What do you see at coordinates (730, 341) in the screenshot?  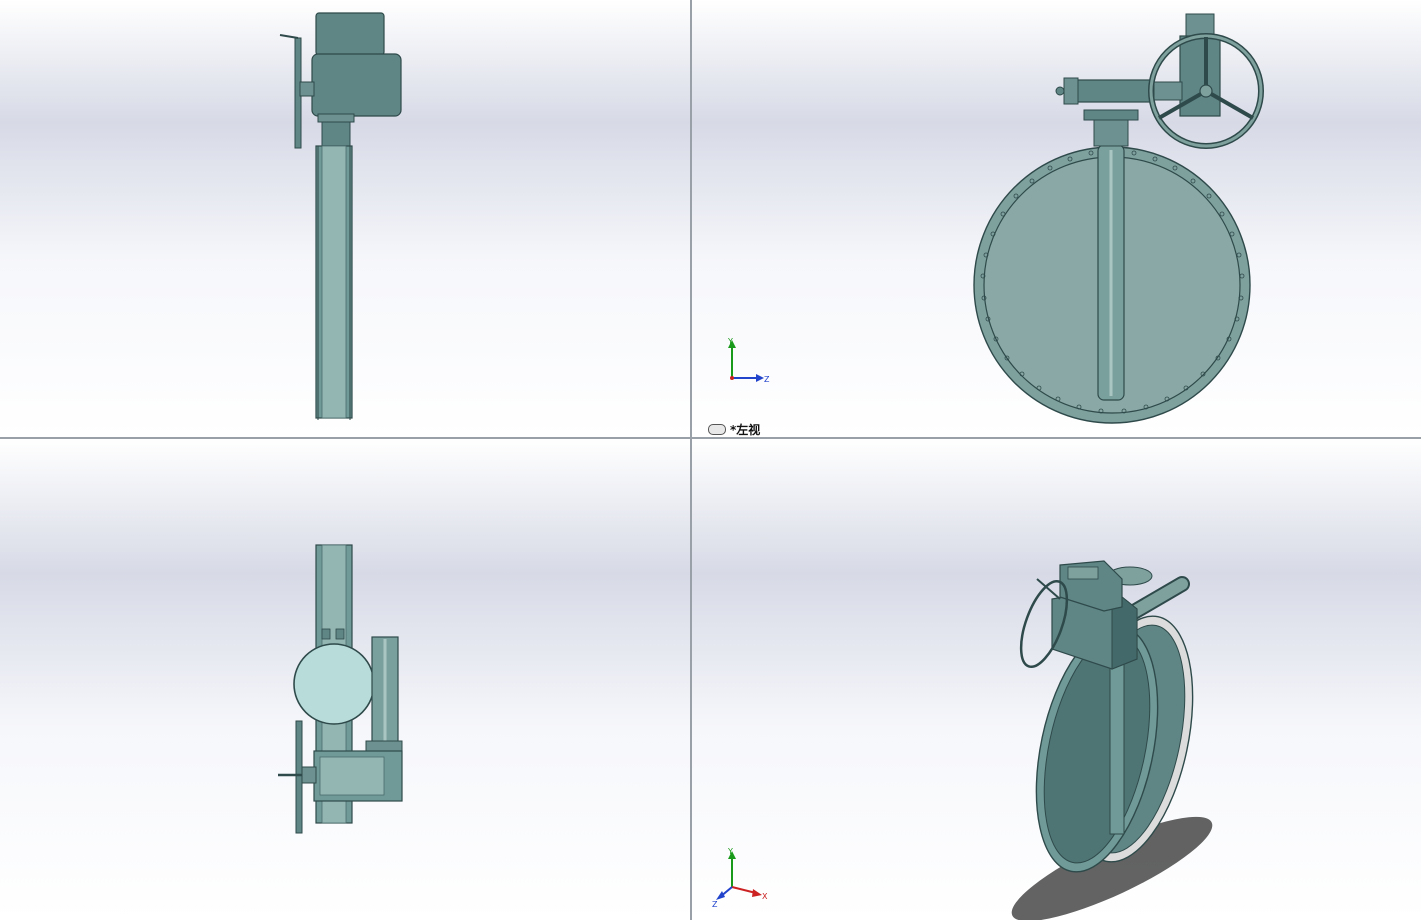 I see `triad-y-label: Y` at bounding box center [730, 341].